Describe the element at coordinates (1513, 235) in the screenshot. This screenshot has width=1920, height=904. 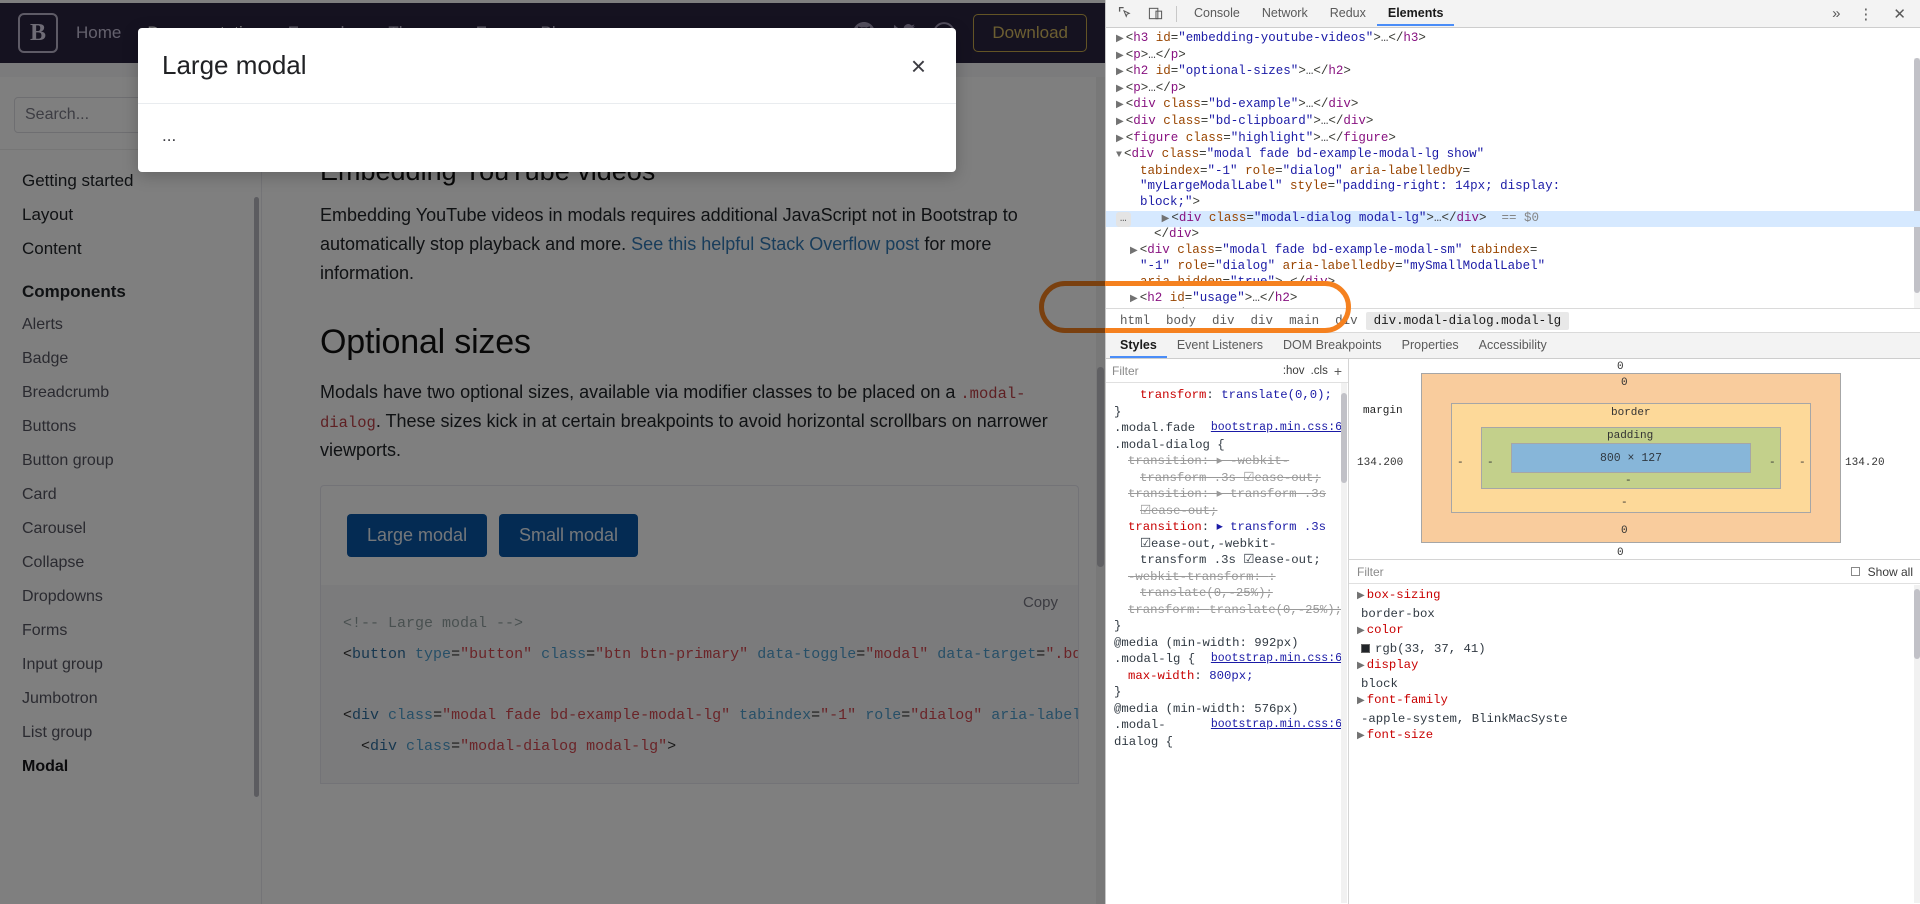
I see `dom-node-row: </div>` at that location.